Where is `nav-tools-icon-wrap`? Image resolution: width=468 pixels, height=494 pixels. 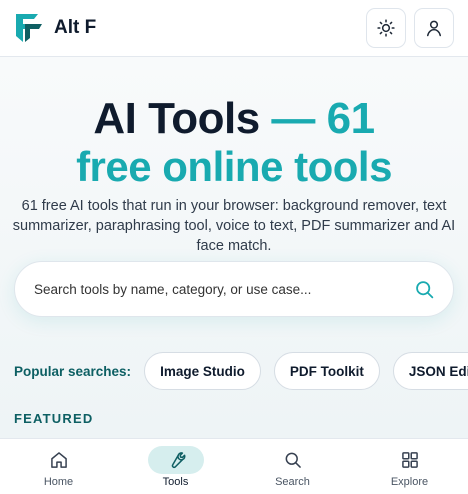 nav-tools-icon-wrap is located at coordinates (175, 460).